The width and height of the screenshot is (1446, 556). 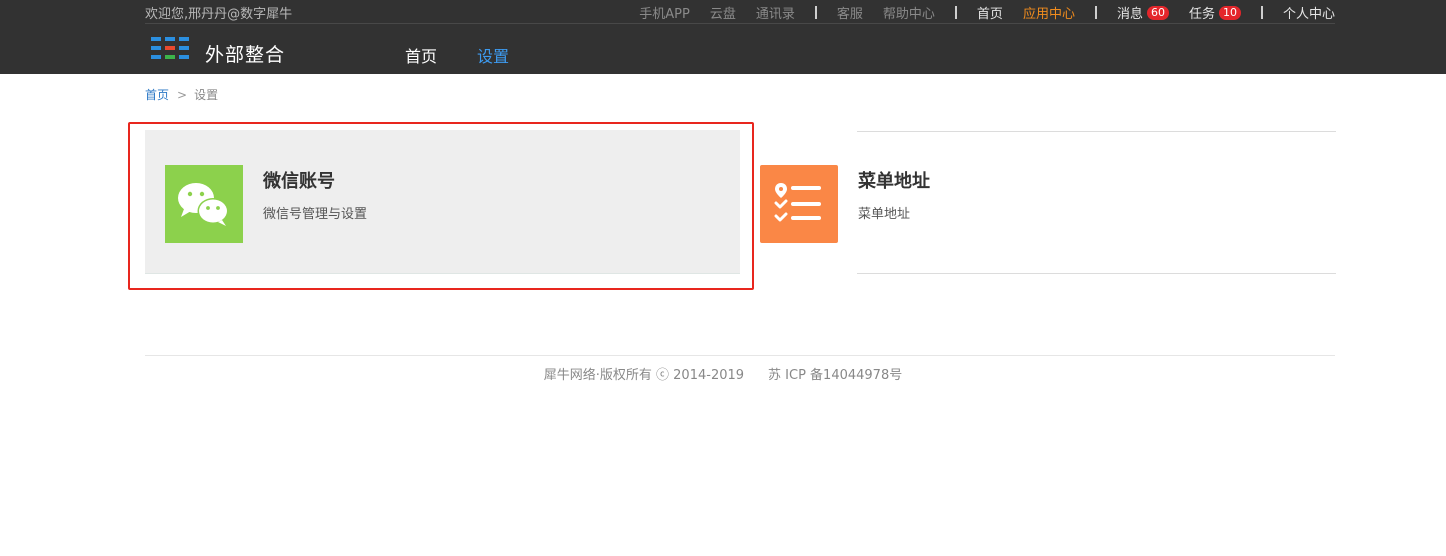 I want to click on footer-copyright: 犀牛网络·版权所有 ⓒ 2014-2019, so click(x=644, y=375).